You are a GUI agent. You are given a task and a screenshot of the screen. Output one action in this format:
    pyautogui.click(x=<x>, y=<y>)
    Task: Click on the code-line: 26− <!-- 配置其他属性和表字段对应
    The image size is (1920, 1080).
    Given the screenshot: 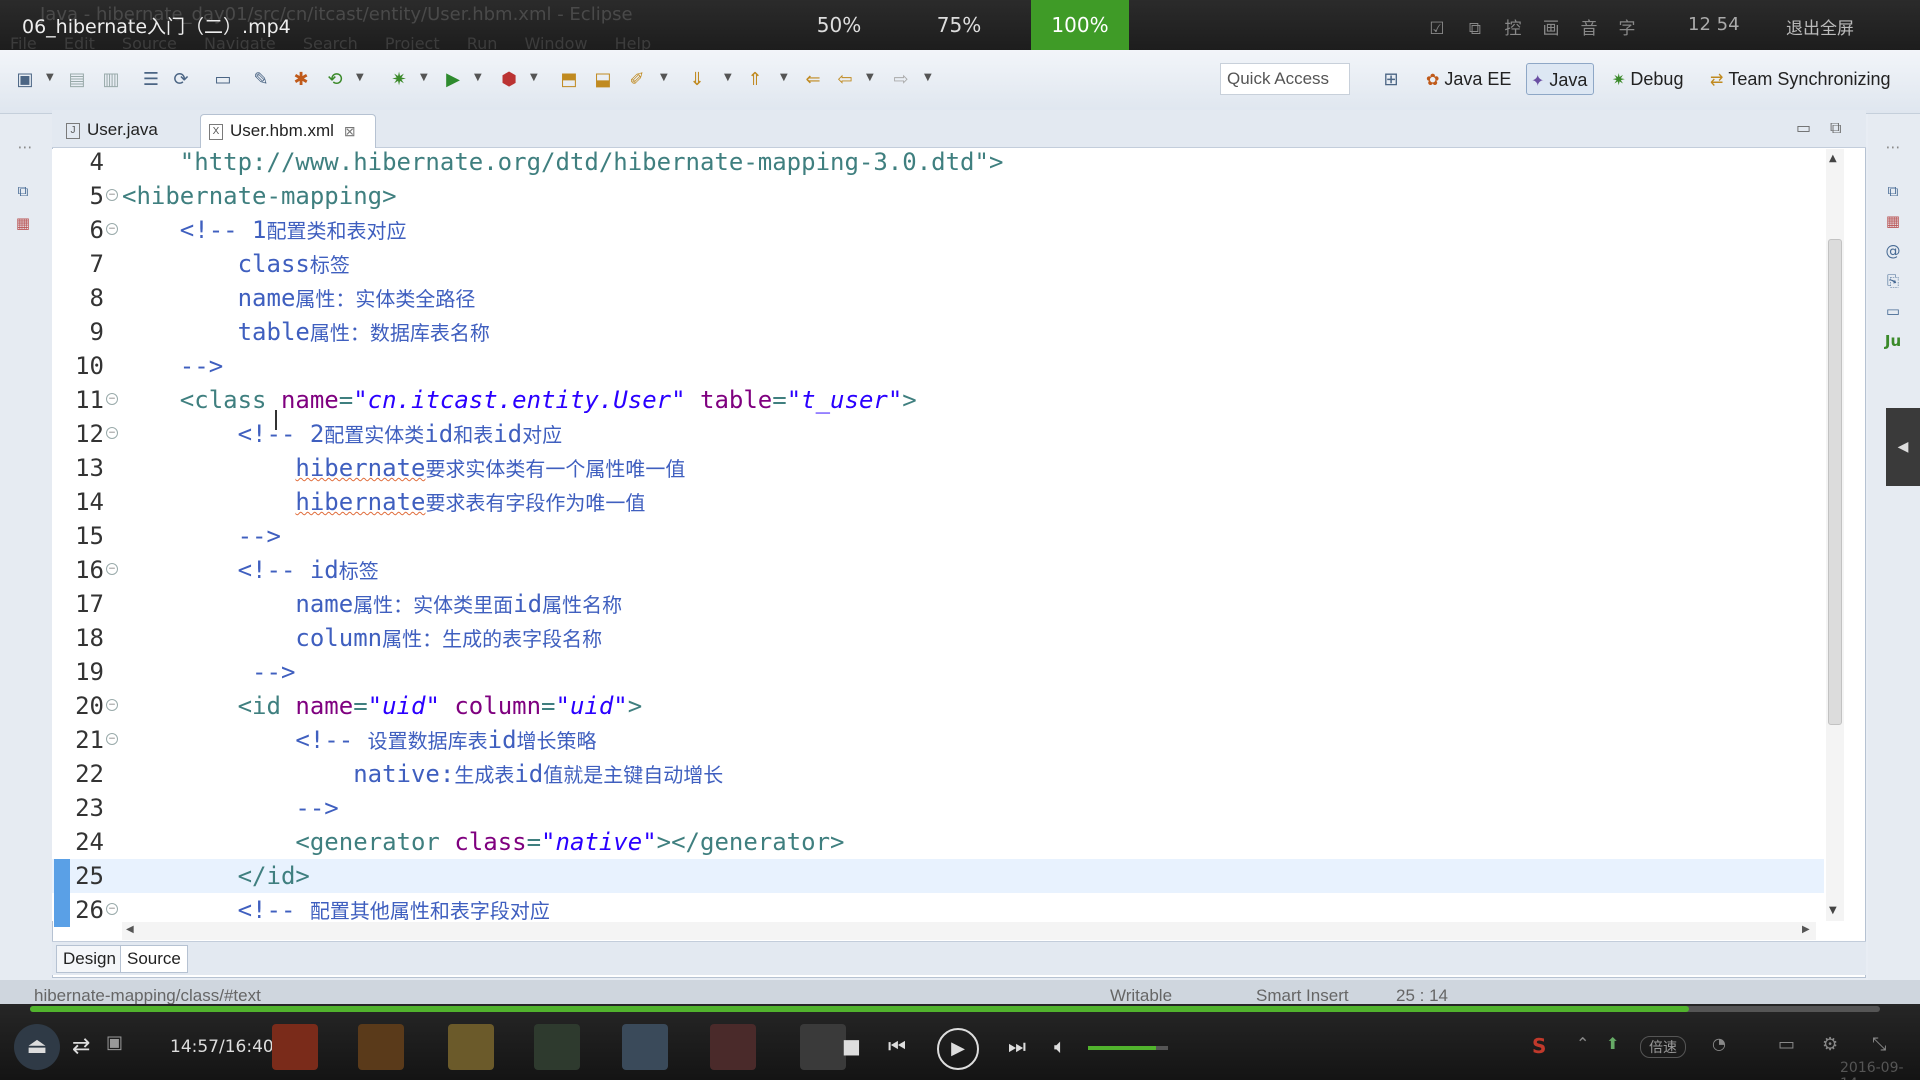 What is the action you would take?
    pyautogui.click(x=938, y=907)
    